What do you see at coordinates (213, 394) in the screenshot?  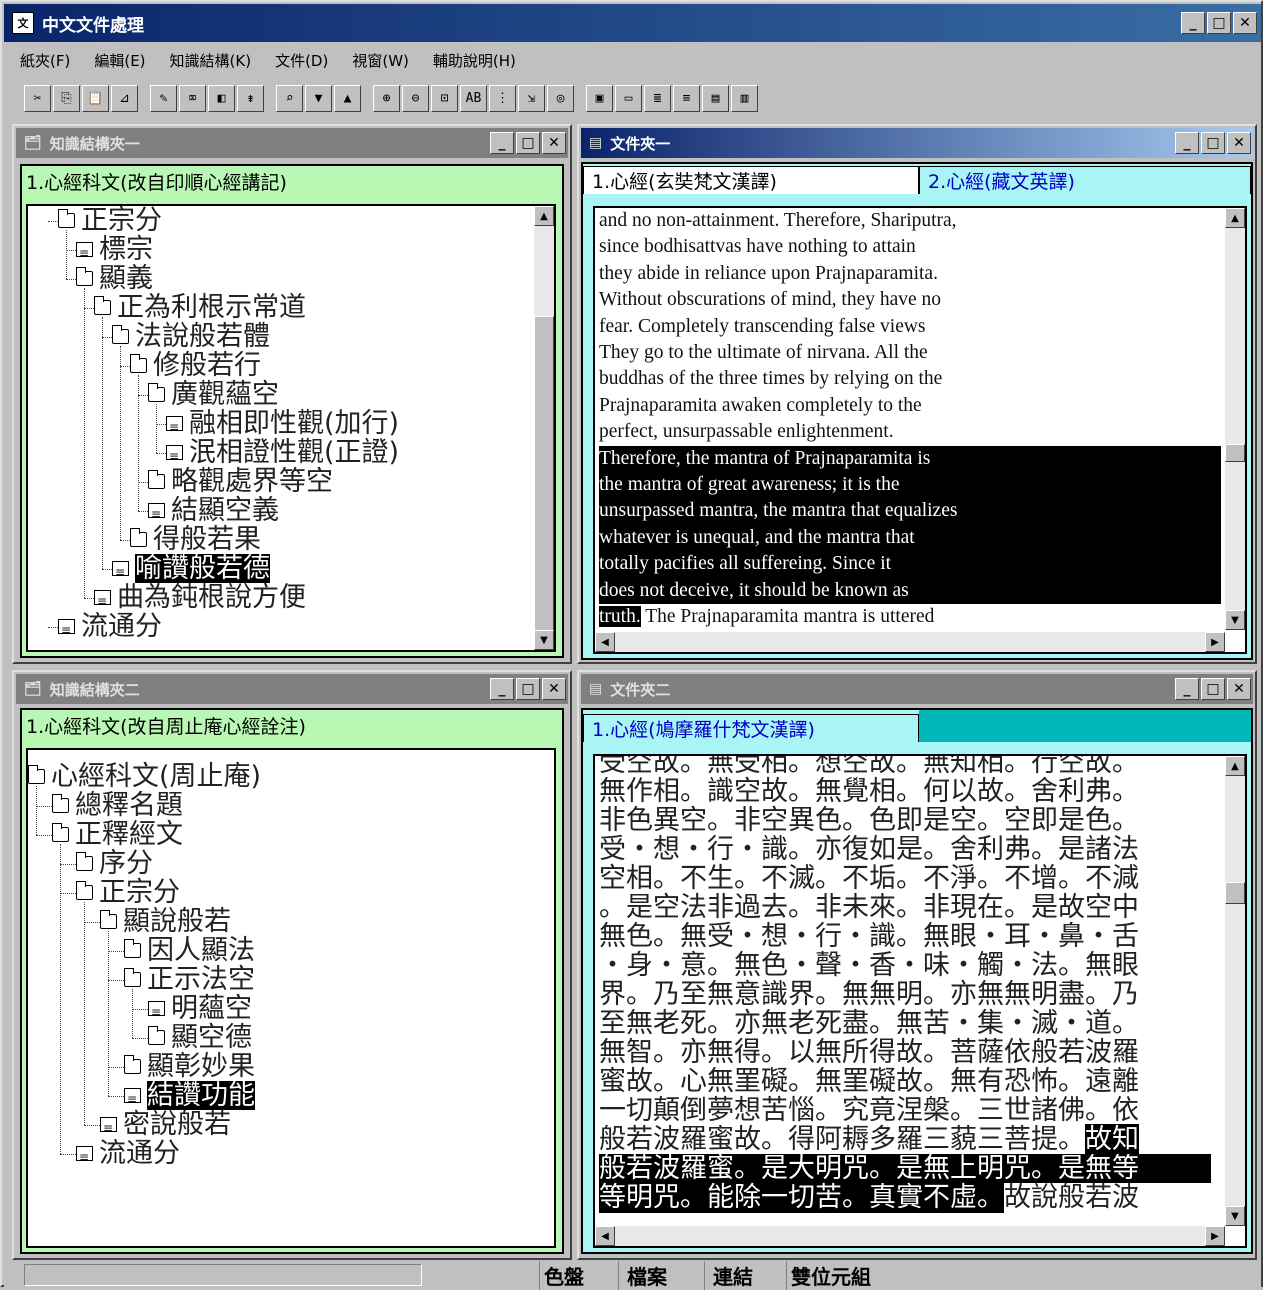 I see `tree-node: 廣觀蘊空` at bounding box center [213, 394].